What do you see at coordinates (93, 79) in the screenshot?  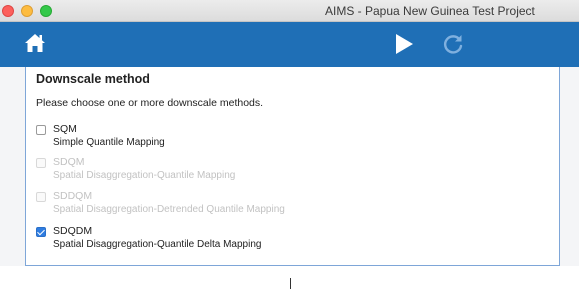 I see `section-title: Downscale method` at bounding box center [93, 79].